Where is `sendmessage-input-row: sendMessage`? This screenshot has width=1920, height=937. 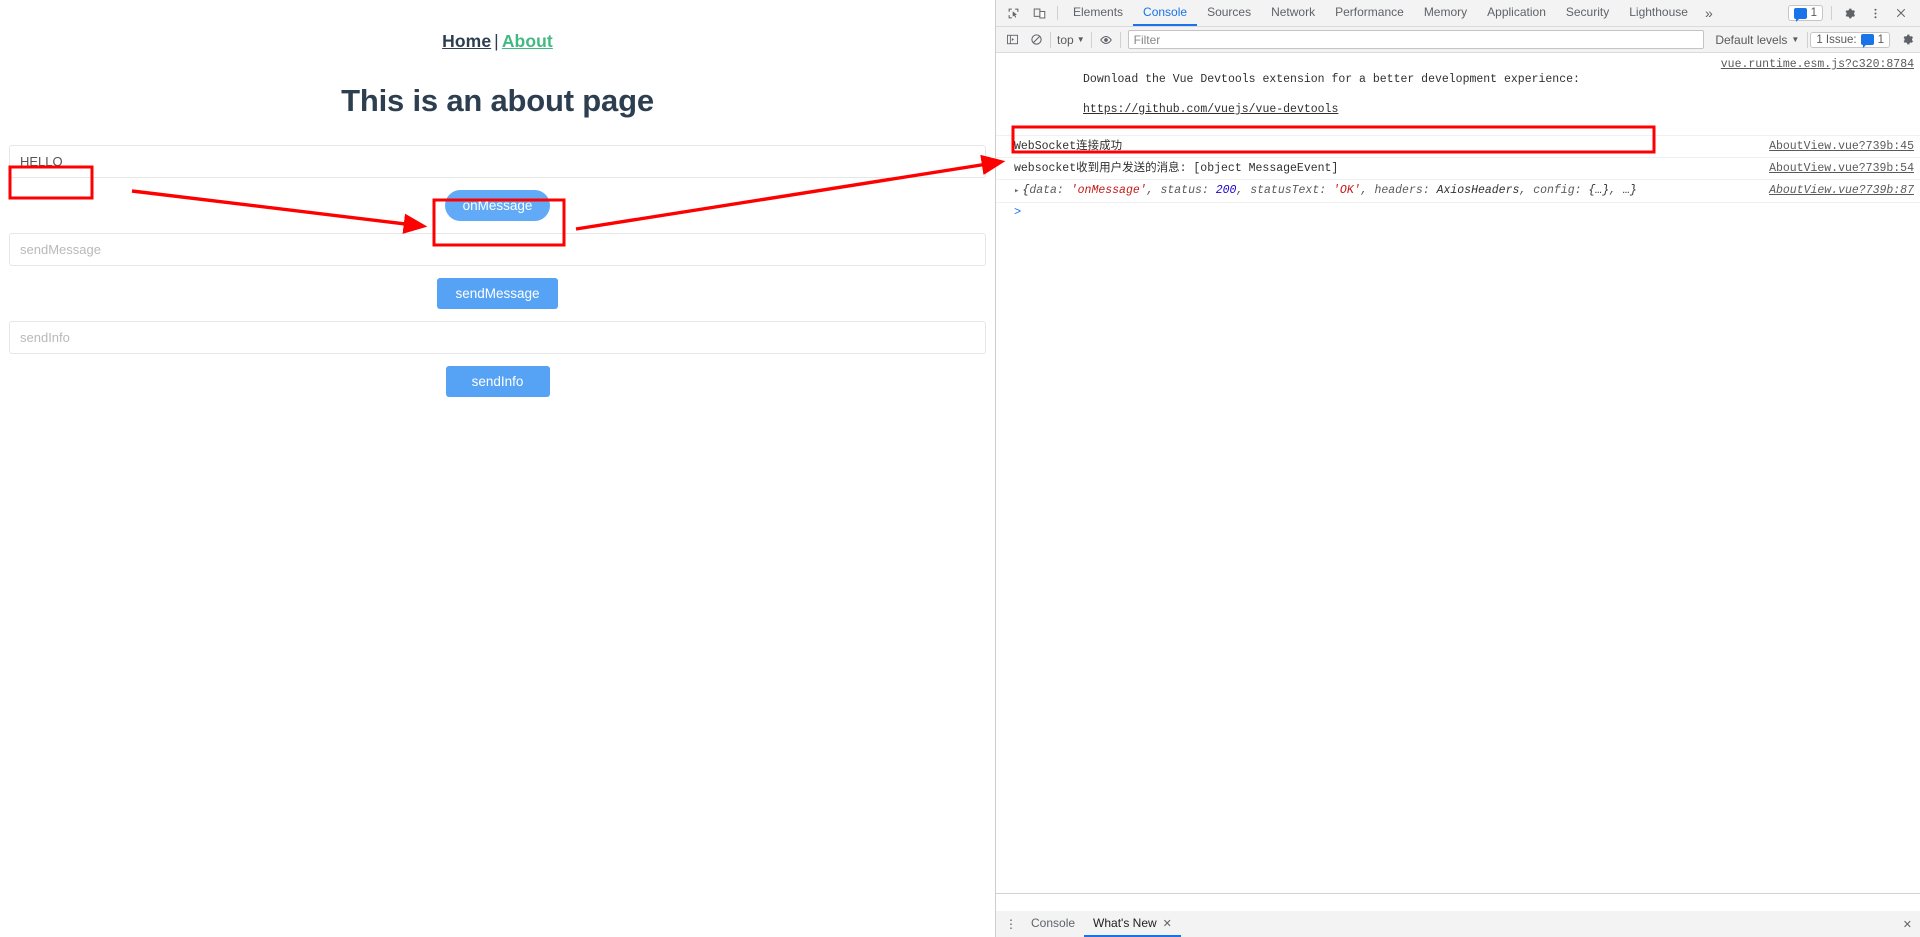 sendmessage-input-row: sendMessage is located at coordinates (497, 249).